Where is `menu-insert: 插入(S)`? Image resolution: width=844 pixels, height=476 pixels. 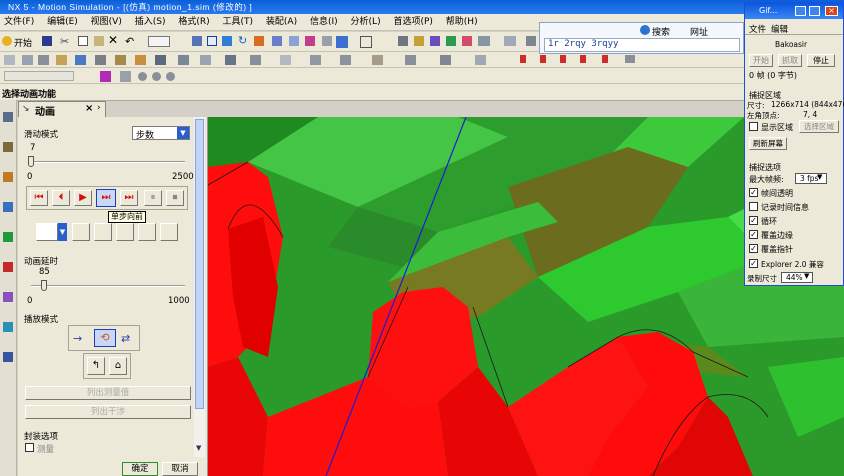
menu-insert: 插入(S) is located at coordinates (151, 22).